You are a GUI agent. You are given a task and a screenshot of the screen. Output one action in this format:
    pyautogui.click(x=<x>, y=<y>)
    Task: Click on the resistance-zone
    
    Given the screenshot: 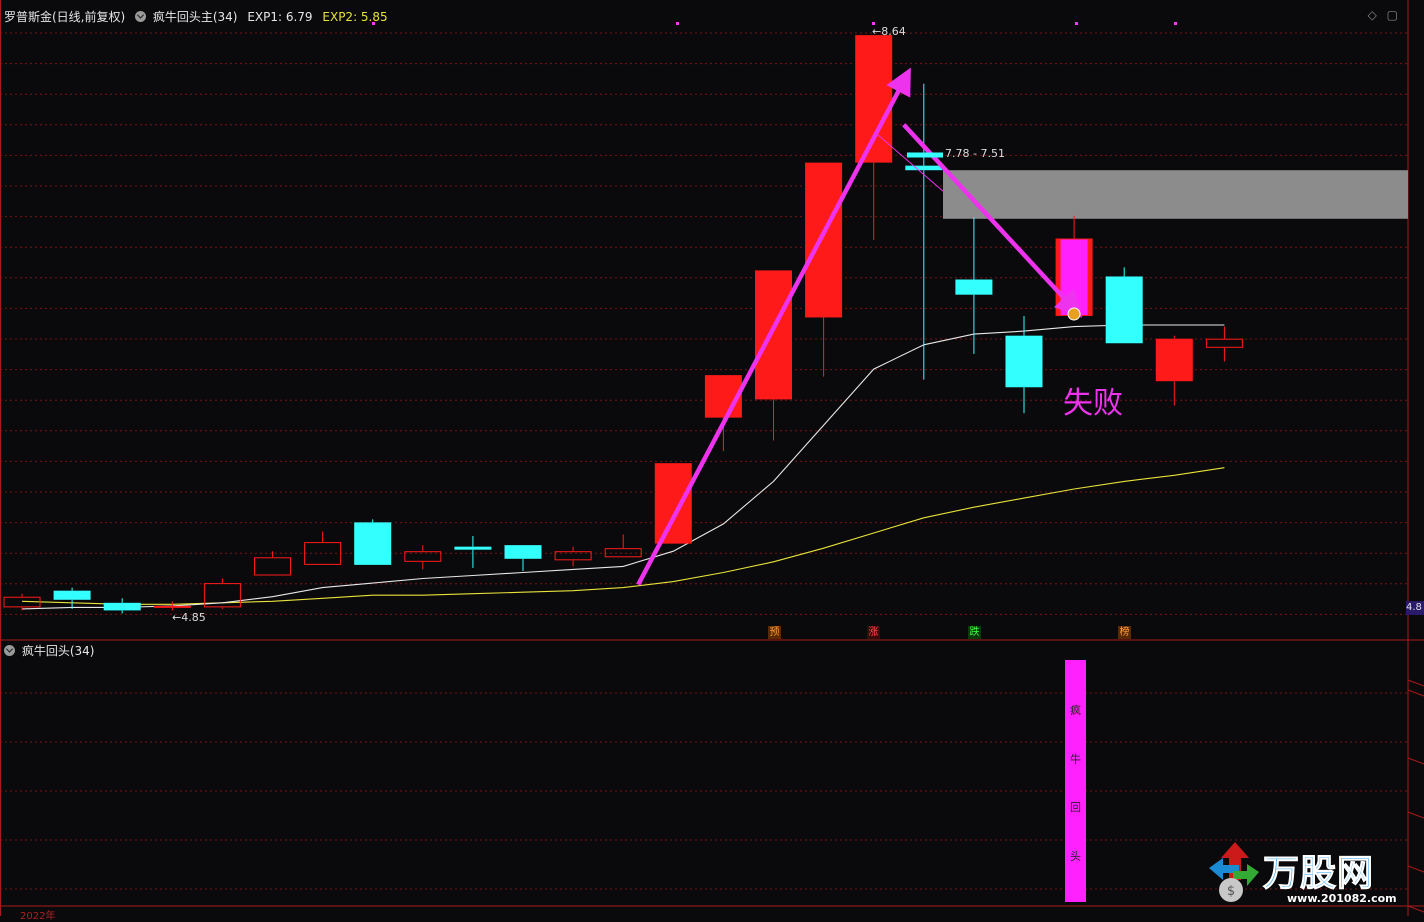 What is the action you would take?
    pyautogui.click(x=1175, y=194)
    